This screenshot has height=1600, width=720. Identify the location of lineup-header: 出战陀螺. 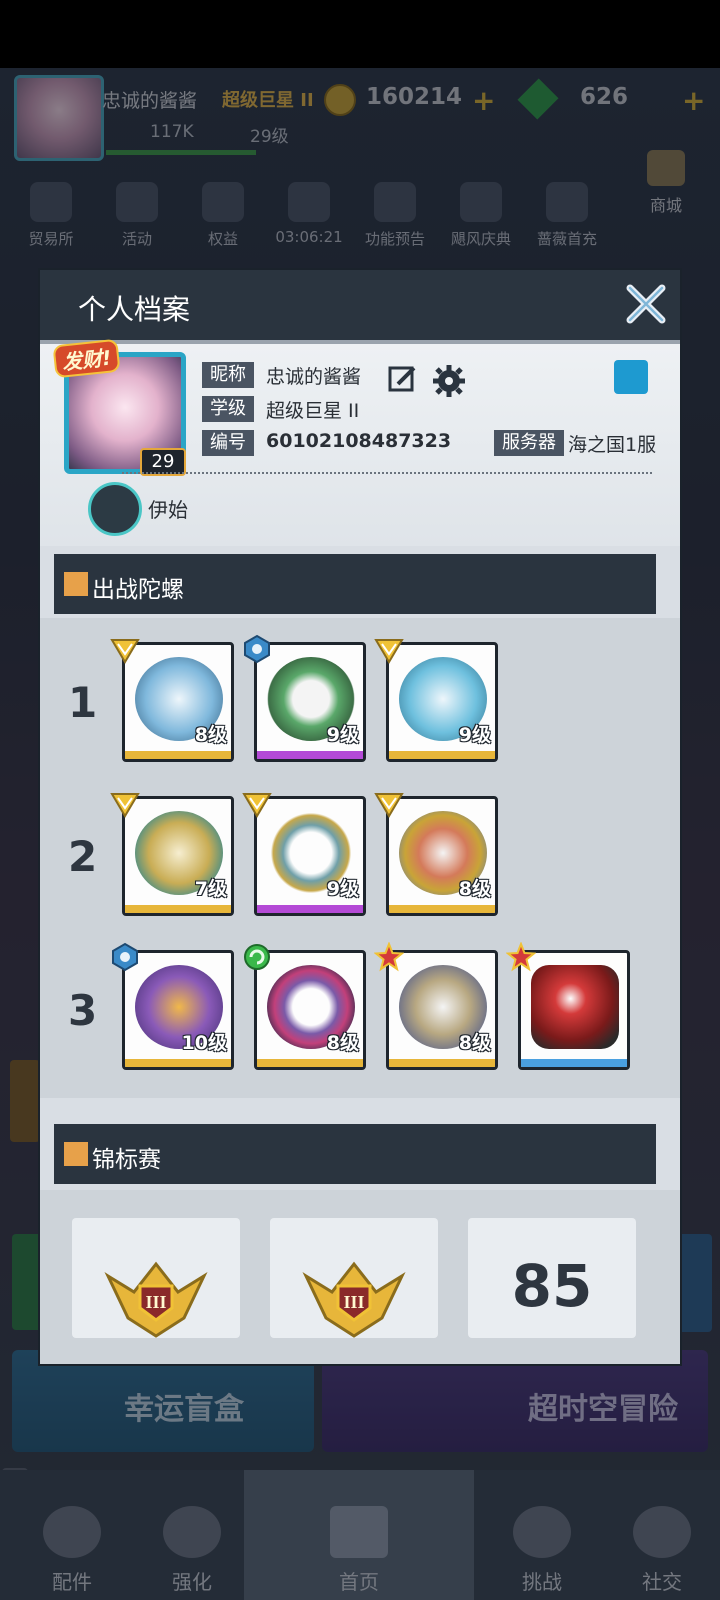
(355, 584).